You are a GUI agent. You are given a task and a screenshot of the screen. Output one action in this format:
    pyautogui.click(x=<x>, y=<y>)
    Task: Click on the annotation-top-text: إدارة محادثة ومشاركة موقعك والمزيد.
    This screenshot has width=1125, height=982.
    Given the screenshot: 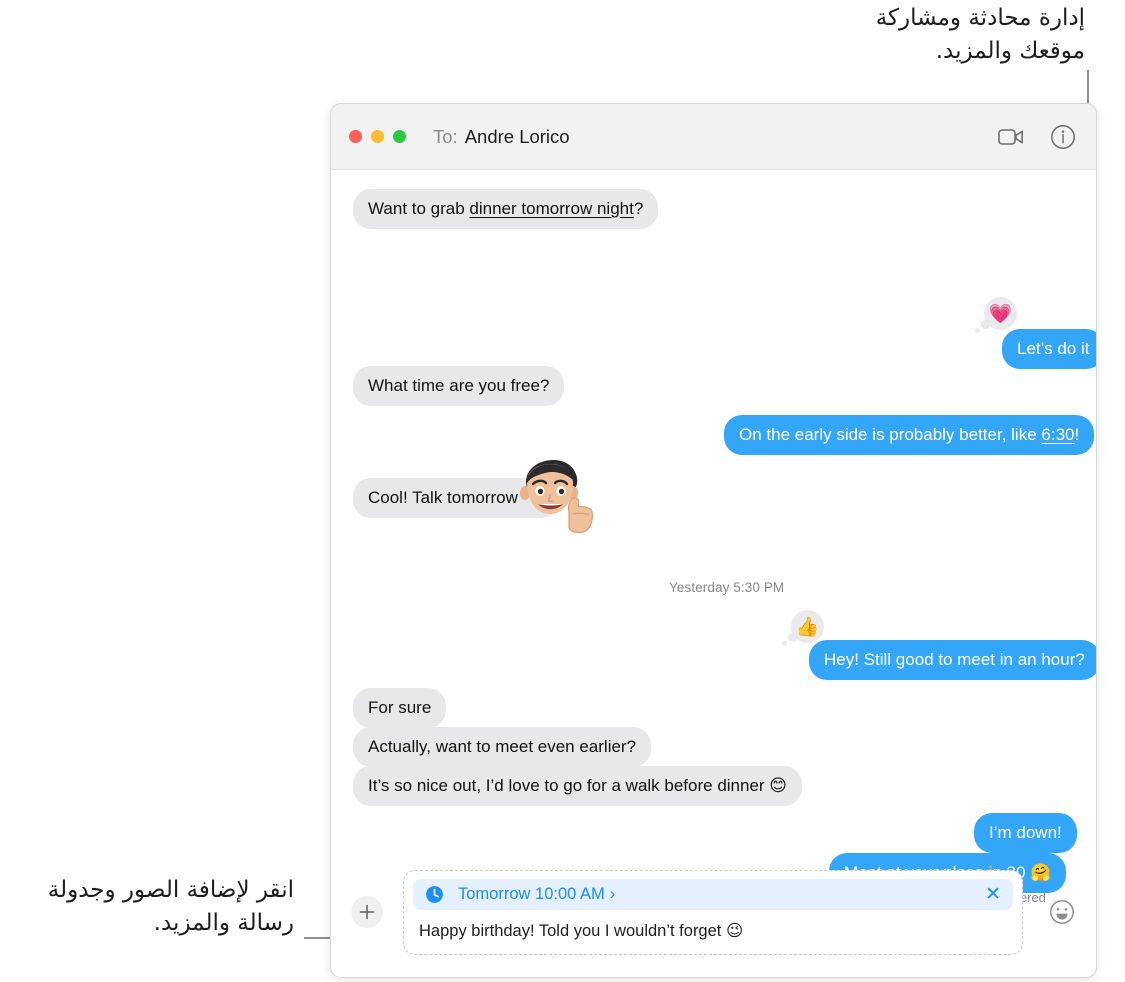 What is the action you would take?
    pyautogui.click(x=980, y=35)
    